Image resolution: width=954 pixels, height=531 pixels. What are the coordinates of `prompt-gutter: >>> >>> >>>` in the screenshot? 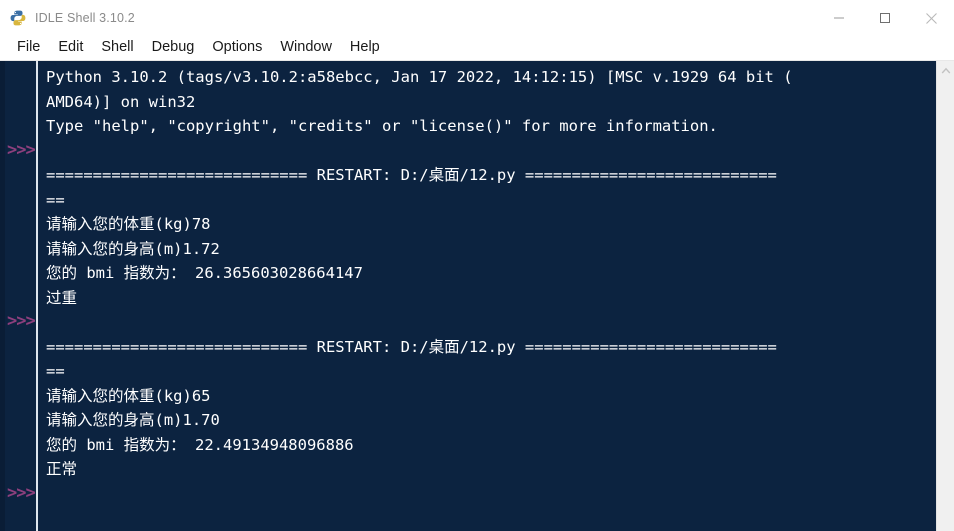 It's located at (21, 296).